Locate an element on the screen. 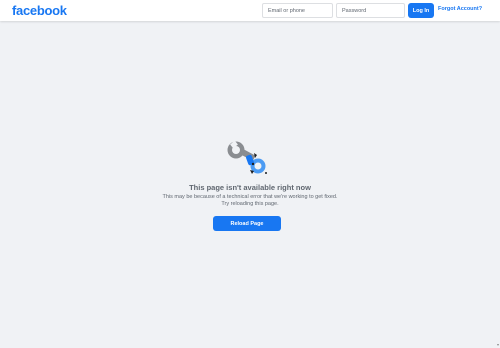  broken-wrench-icon is located at coordinates (247, 157).